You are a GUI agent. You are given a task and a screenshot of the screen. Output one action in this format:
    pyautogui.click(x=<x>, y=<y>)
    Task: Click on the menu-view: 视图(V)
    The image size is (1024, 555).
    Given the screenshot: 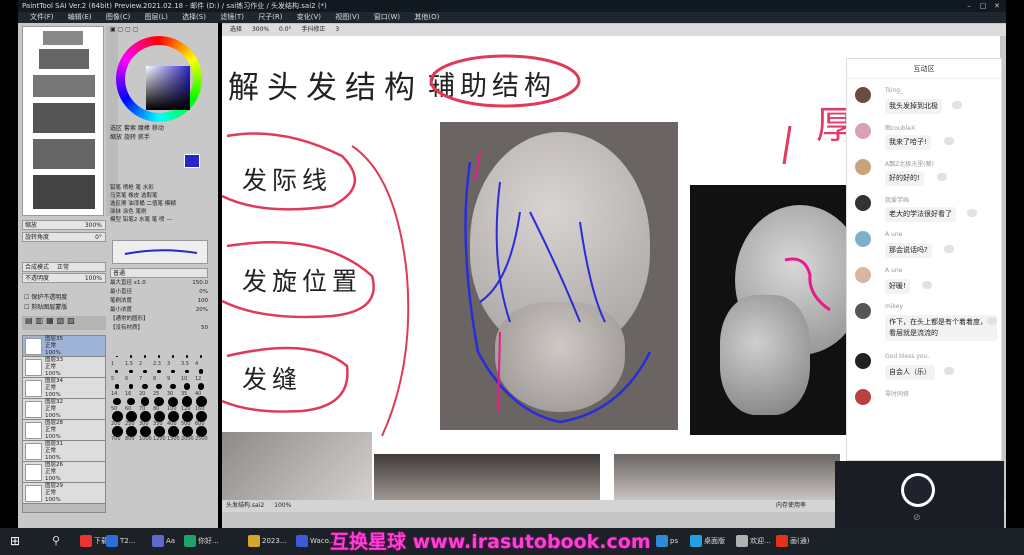 What is the action you would take?
    pyautogui.click(x=347, y=17)
    